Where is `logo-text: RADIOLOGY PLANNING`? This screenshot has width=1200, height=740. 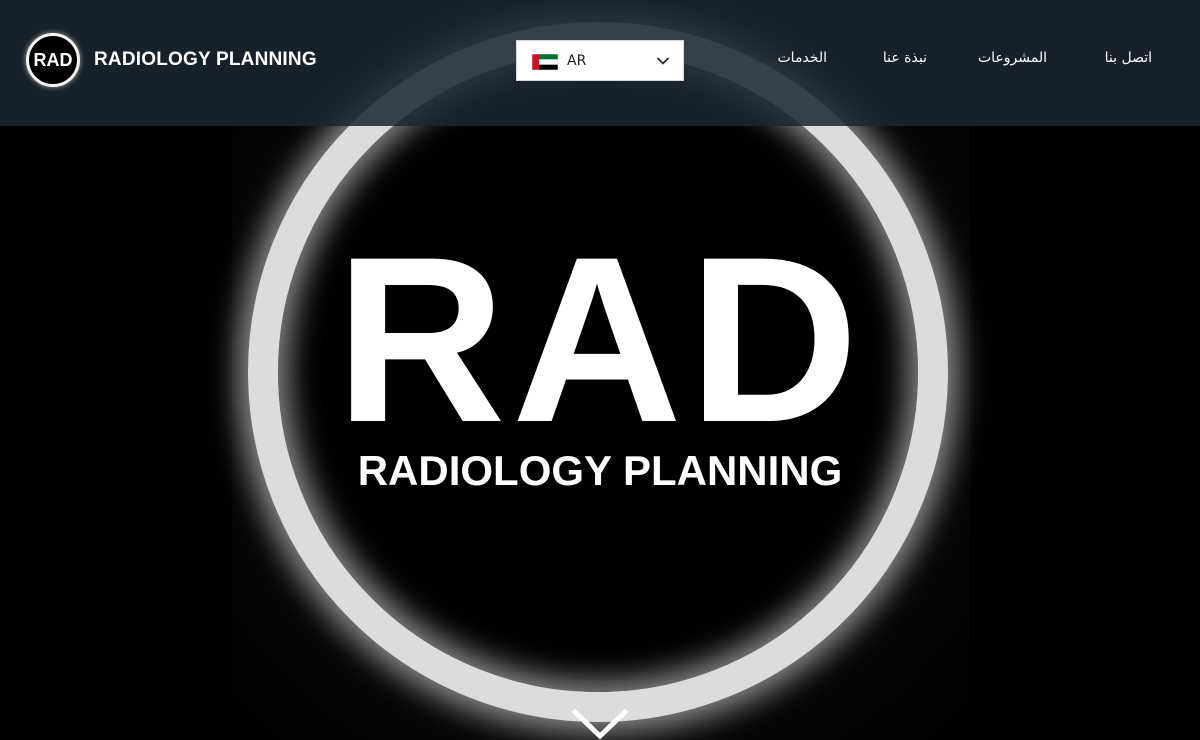 logo-text: RADIOLOGY PLANNING is located at coordinates (205, 60).